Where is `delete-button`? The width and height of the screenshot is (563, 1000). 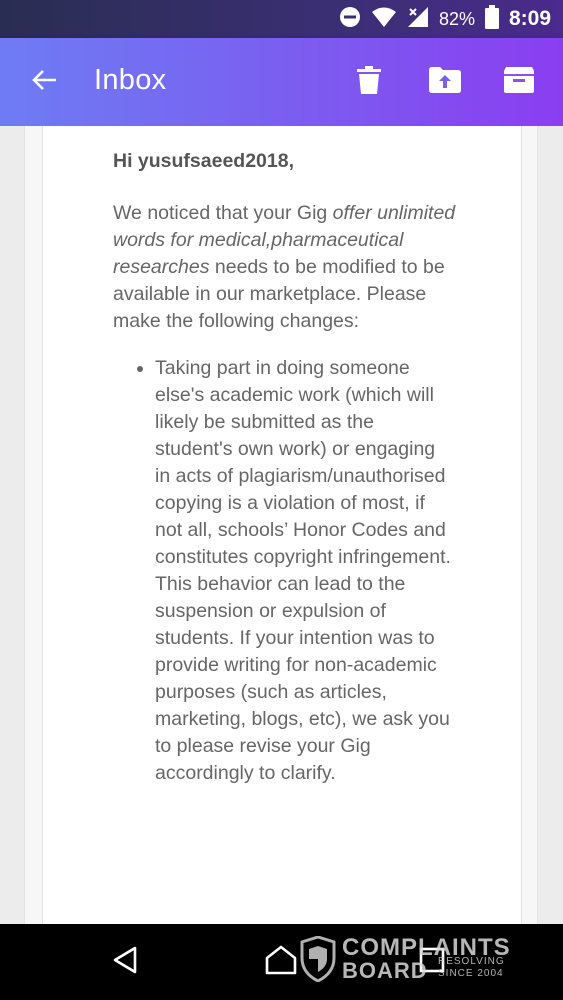
delete-button is located at coordinates (369, 82).